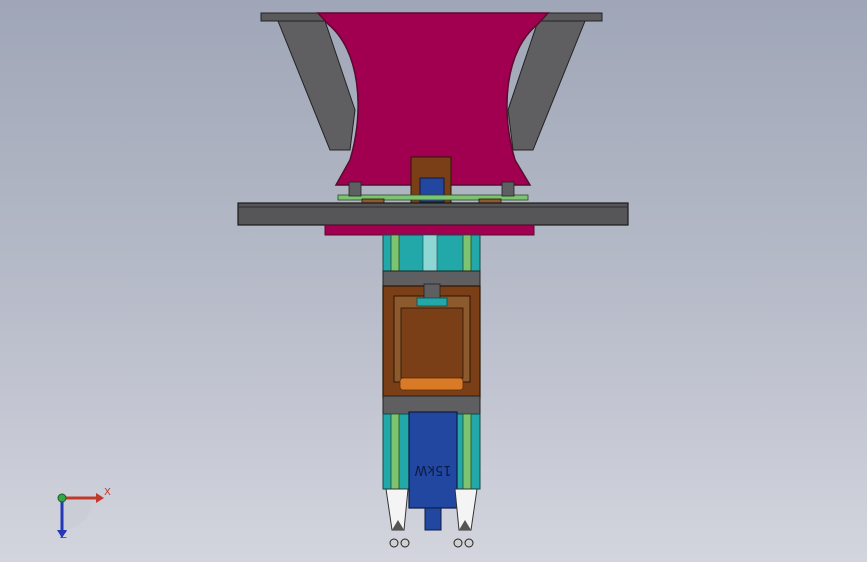 The height and width of the screenshot is (562, 867). I want to click on lower-rail-right, so click(467, 451).